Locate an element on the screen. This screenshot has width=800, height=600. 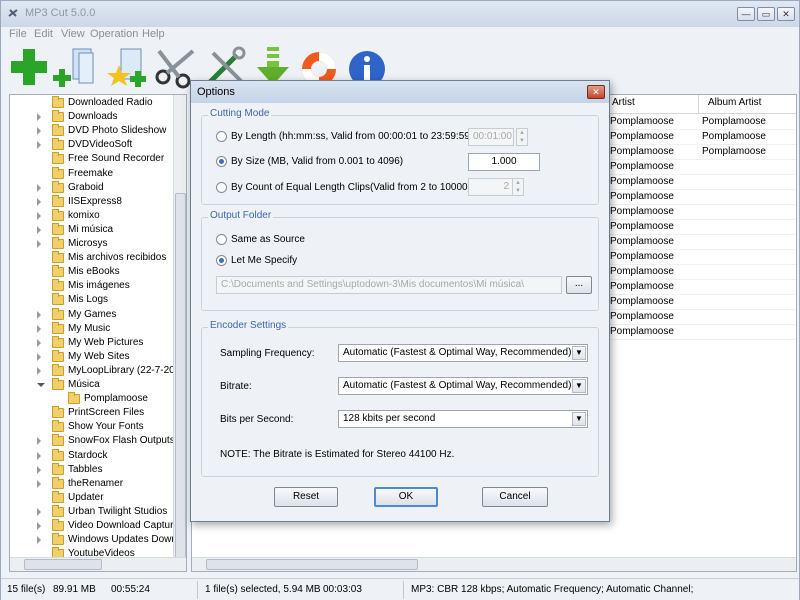
tree-item: Updater is located at coordinates (92, 498).